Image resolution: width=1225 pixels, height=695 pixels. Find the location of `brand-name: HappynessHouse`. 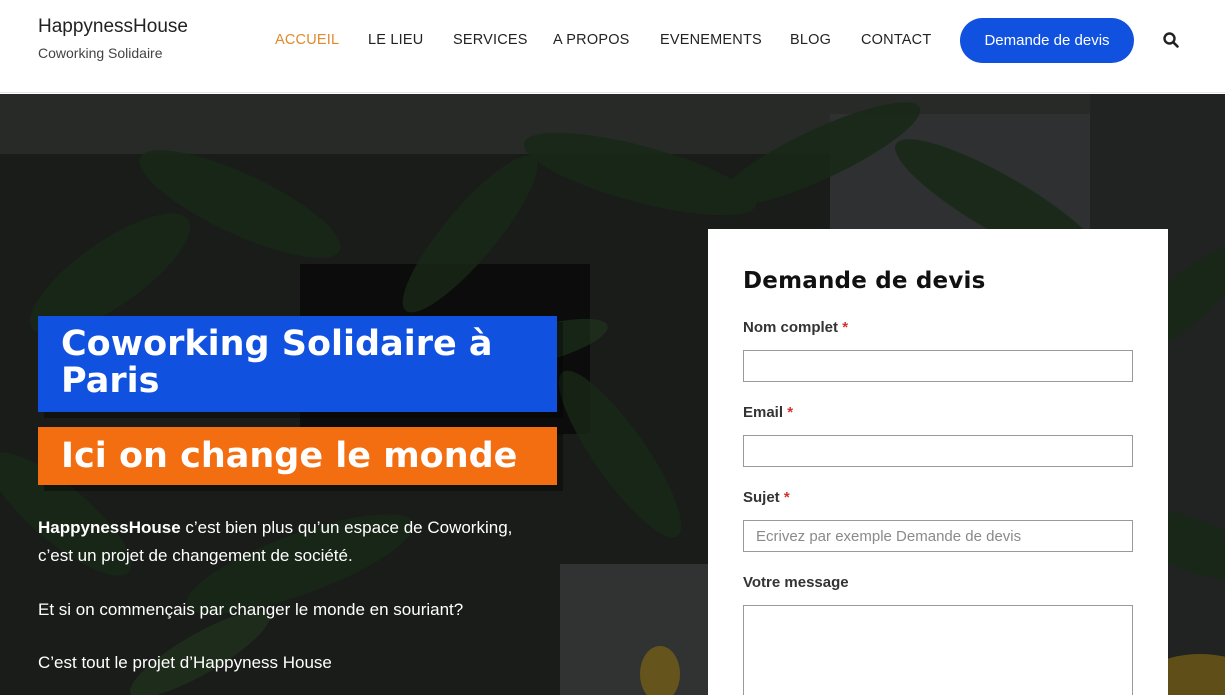

brand-name: HappynessHouse is located at coordinates (113, 27).